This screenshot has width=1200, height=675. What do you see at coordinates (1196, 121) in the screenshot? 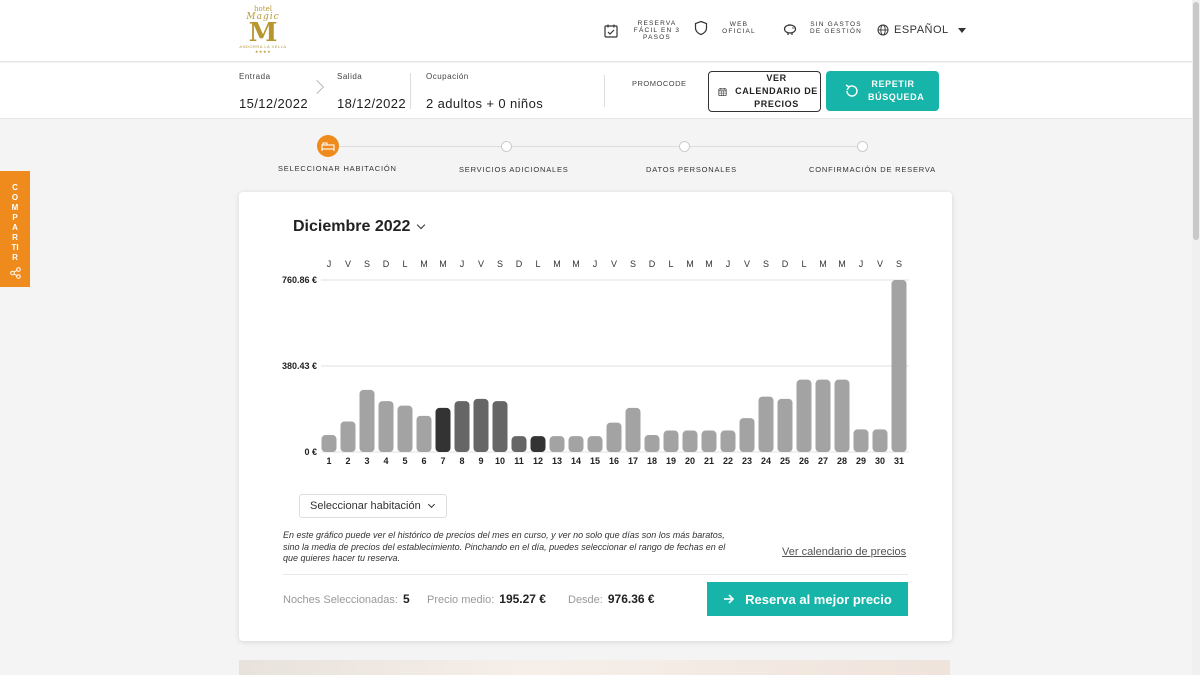
I see `scrollbar-thumb` at bounding box center [1196, 121].